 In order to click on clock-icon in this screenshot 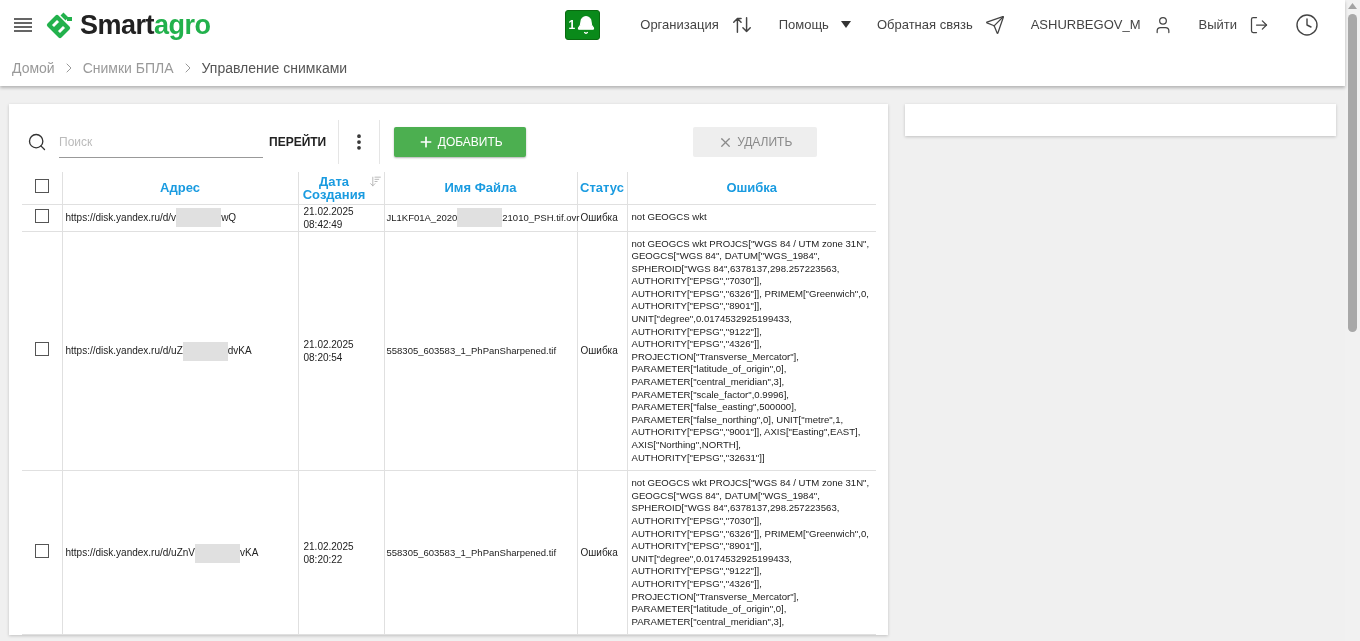, I will do `click(1307, 25)`.